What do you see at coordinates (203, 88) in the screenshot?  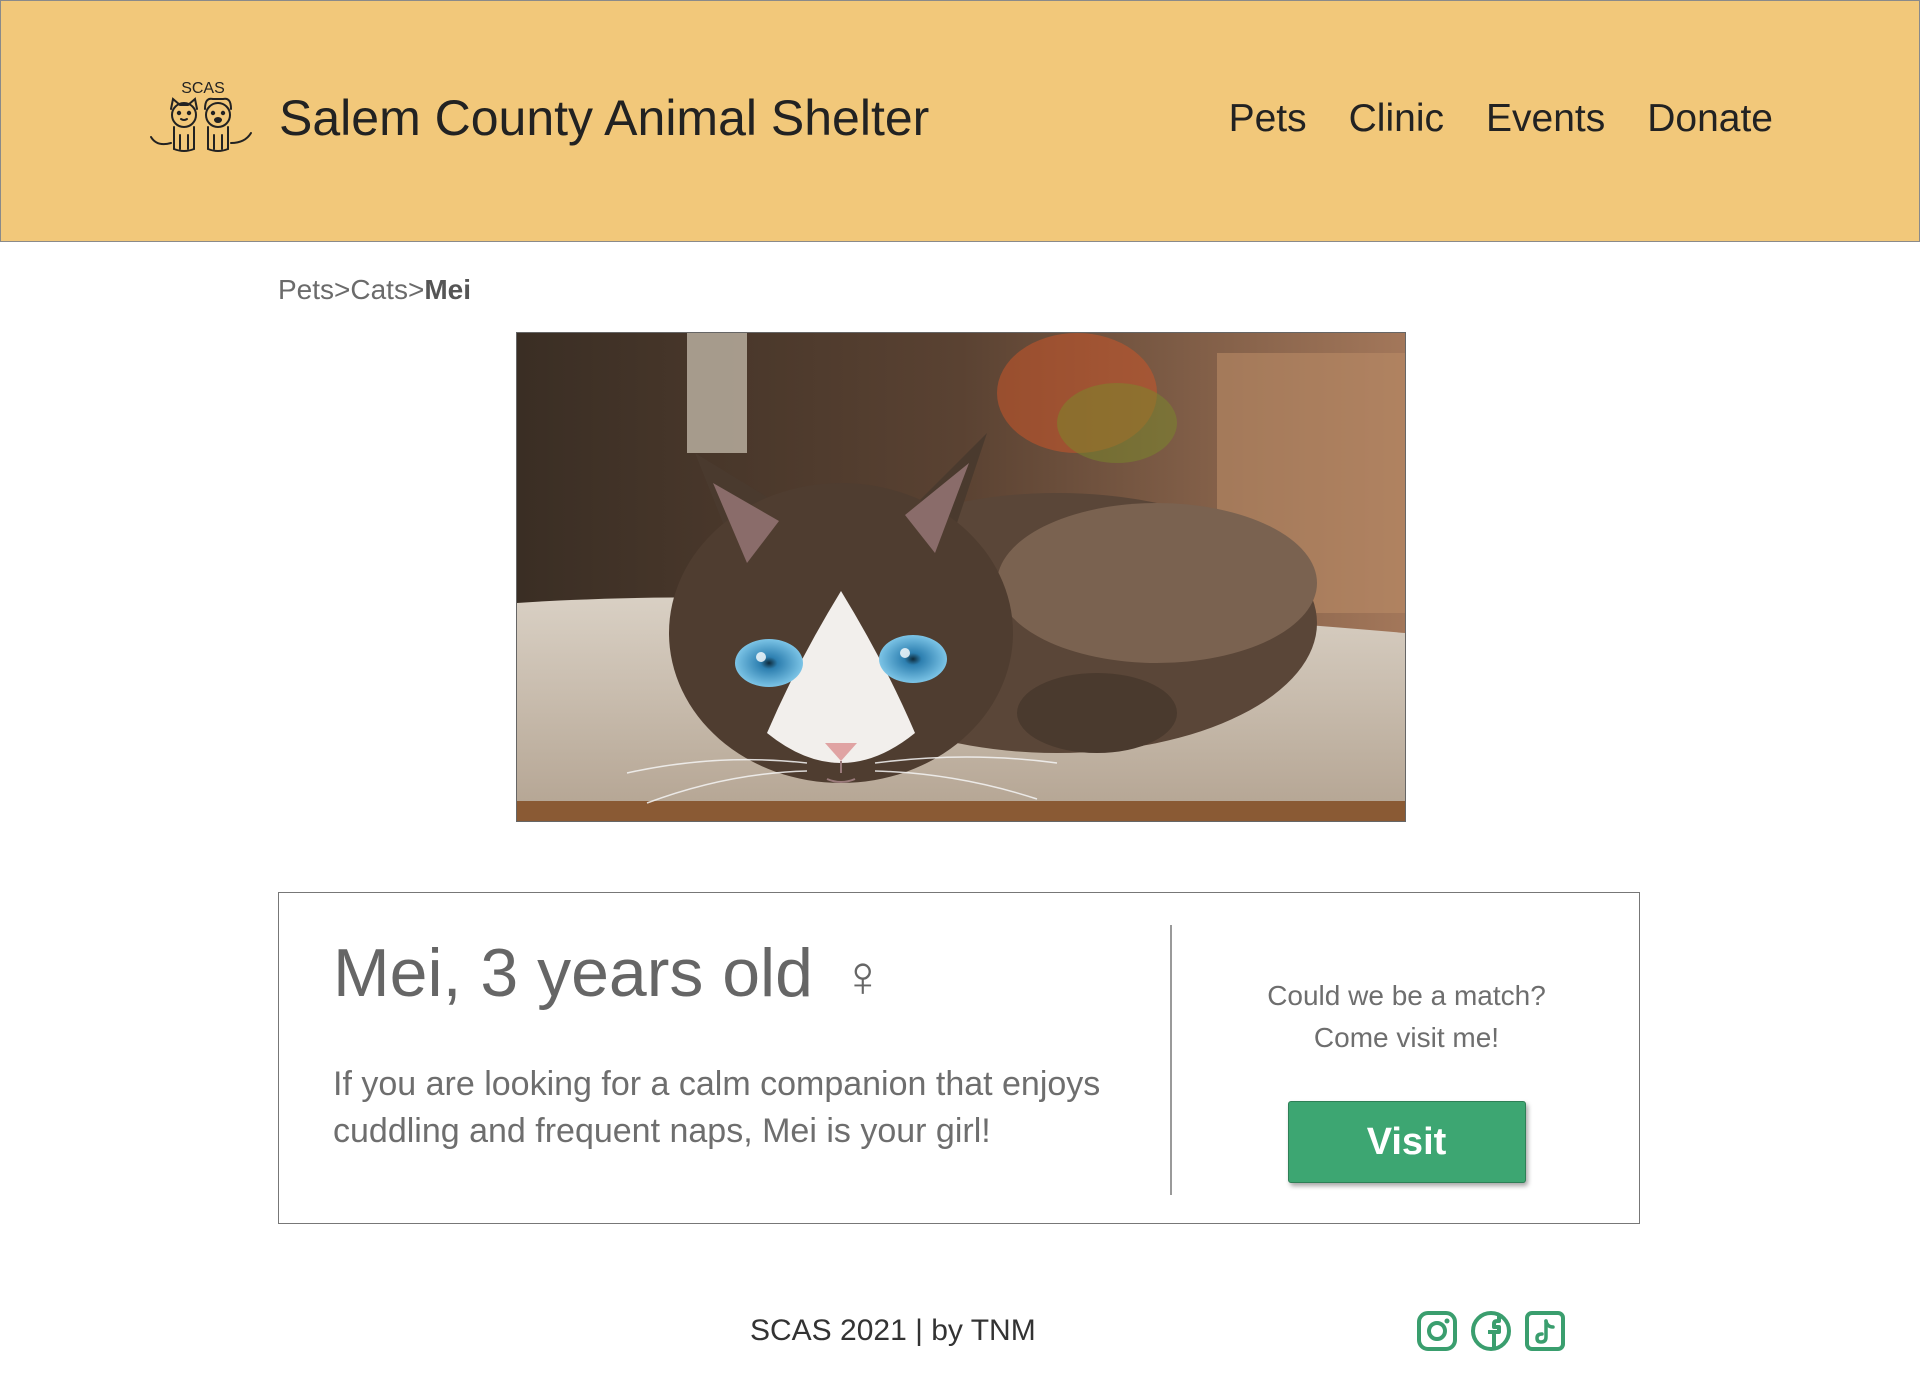 I see `logo-text: SCAS` at bounding box center [203, 88].